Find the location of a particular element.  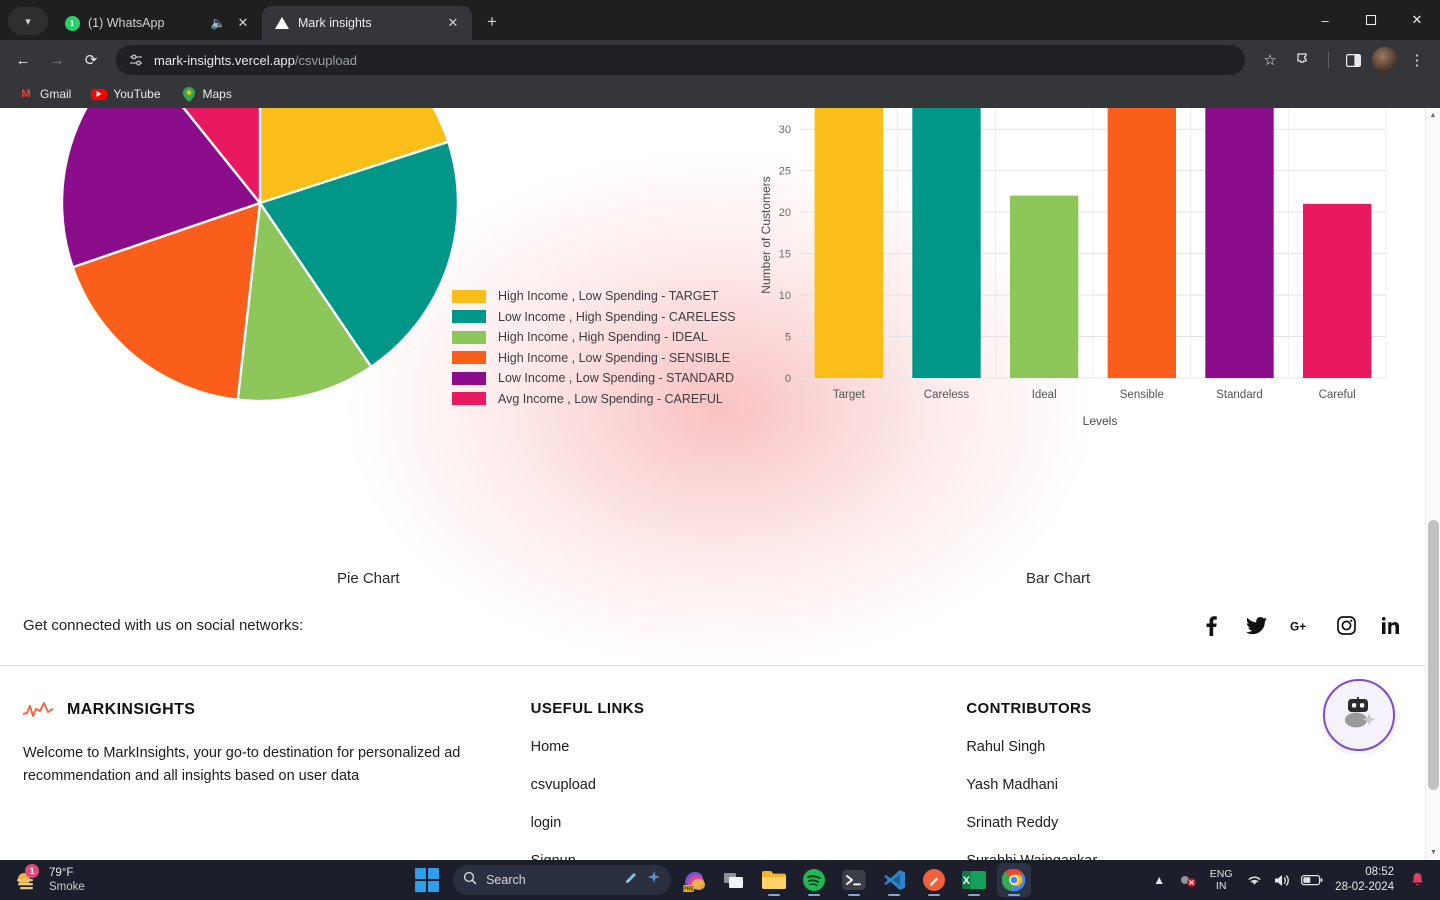

bar-x-tick-label: Ideal is located at coordinates (1044, 395).